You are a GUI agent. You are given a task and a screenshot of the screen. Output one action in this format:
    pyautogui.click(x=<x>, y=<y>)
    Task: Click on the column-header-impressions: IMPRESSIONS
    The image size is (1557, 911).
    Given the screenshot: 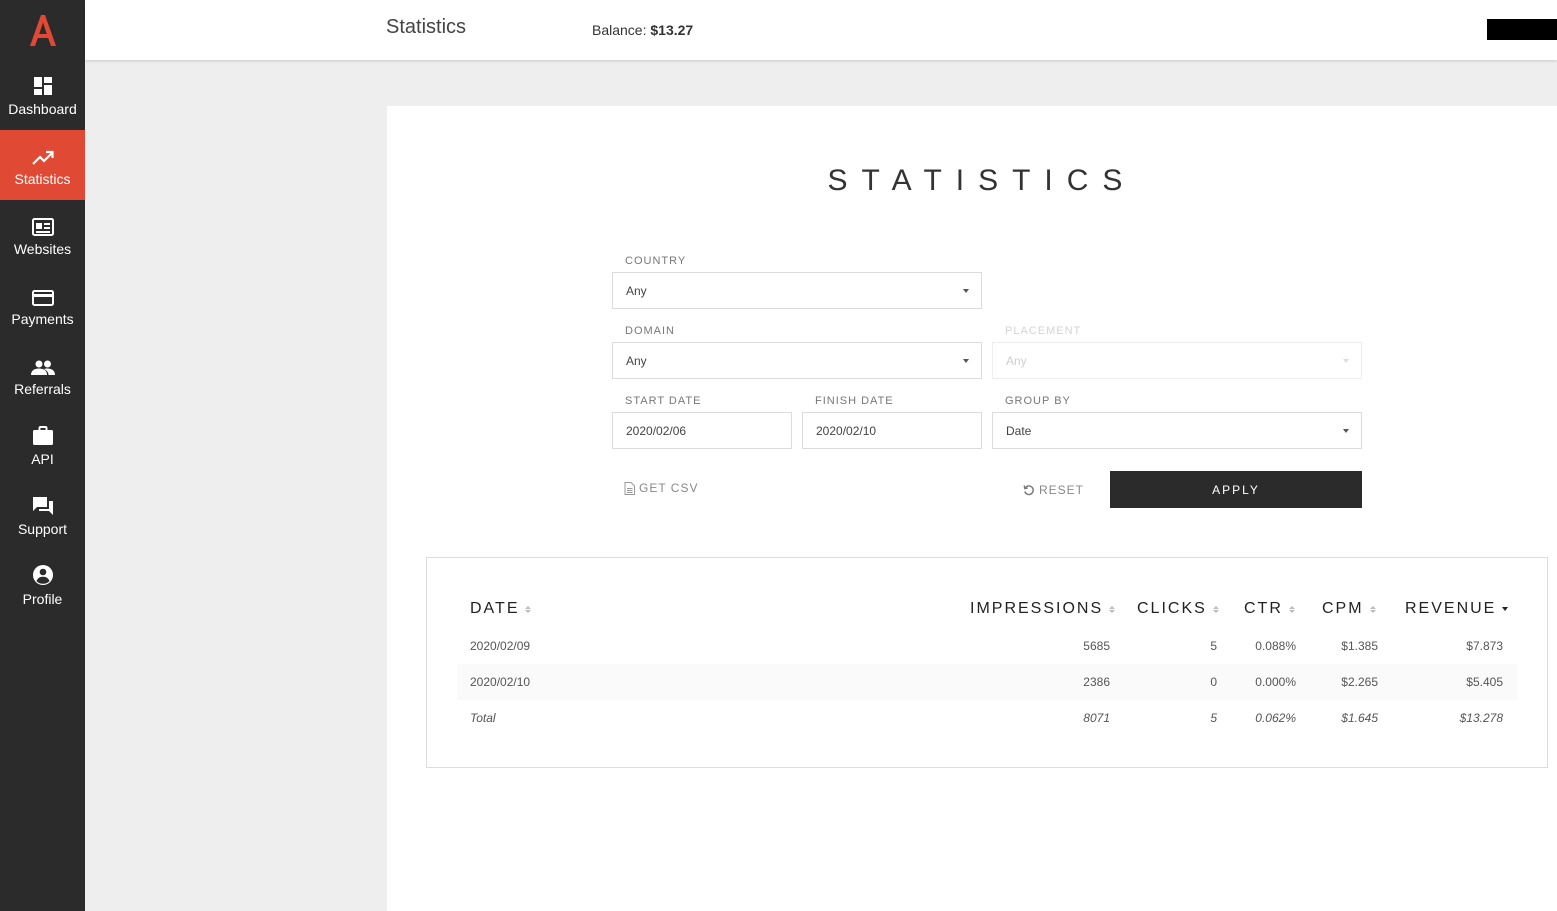 What is the action you would take?
    pyautogui.click(x=1043, y=609)
    